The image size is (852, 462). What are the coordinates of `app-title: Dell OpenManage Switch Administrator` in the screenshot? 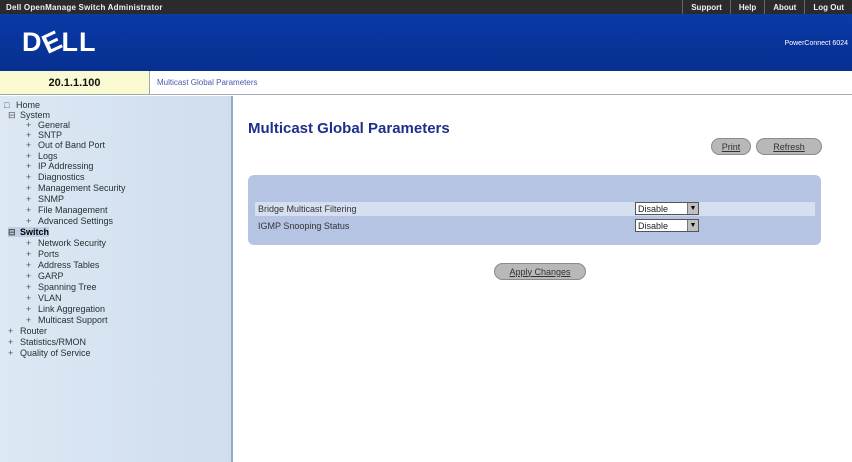 It's located at (84, 7).